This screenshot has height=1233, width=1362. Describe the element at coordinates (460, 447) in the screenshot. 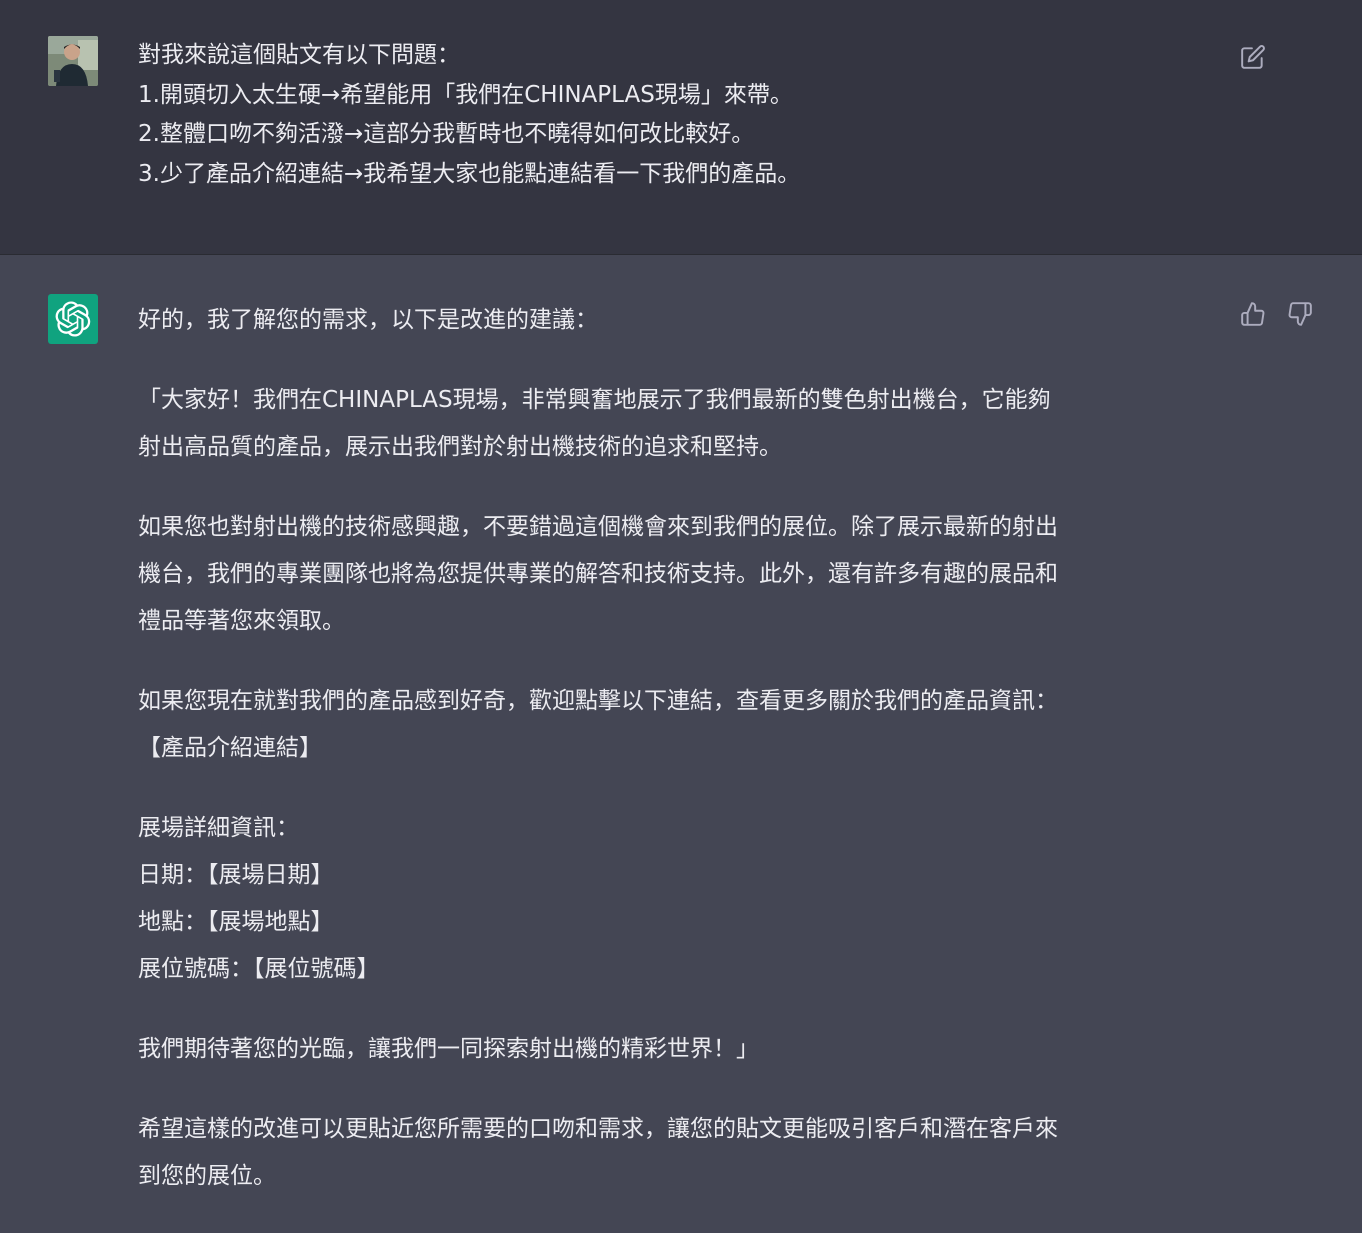

I see `text-line: 射出高品質的產品，展示出我們對於射出機技術的追求和堅持。` at that location.